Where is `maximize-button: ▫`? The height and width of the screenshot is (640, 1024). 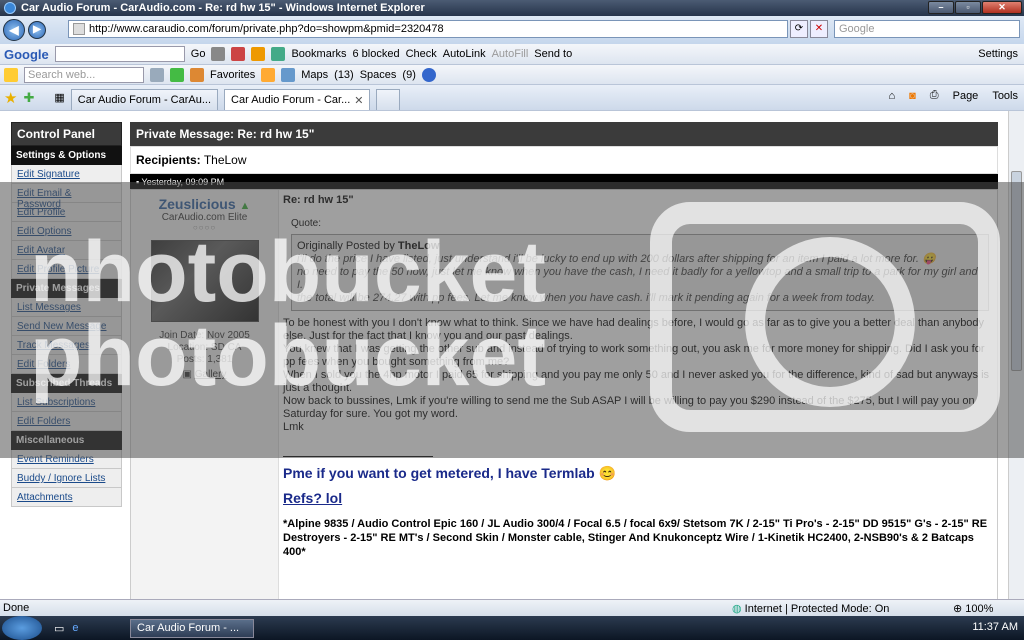 maximize-button: ▫ is located at coordinates (968, 7).